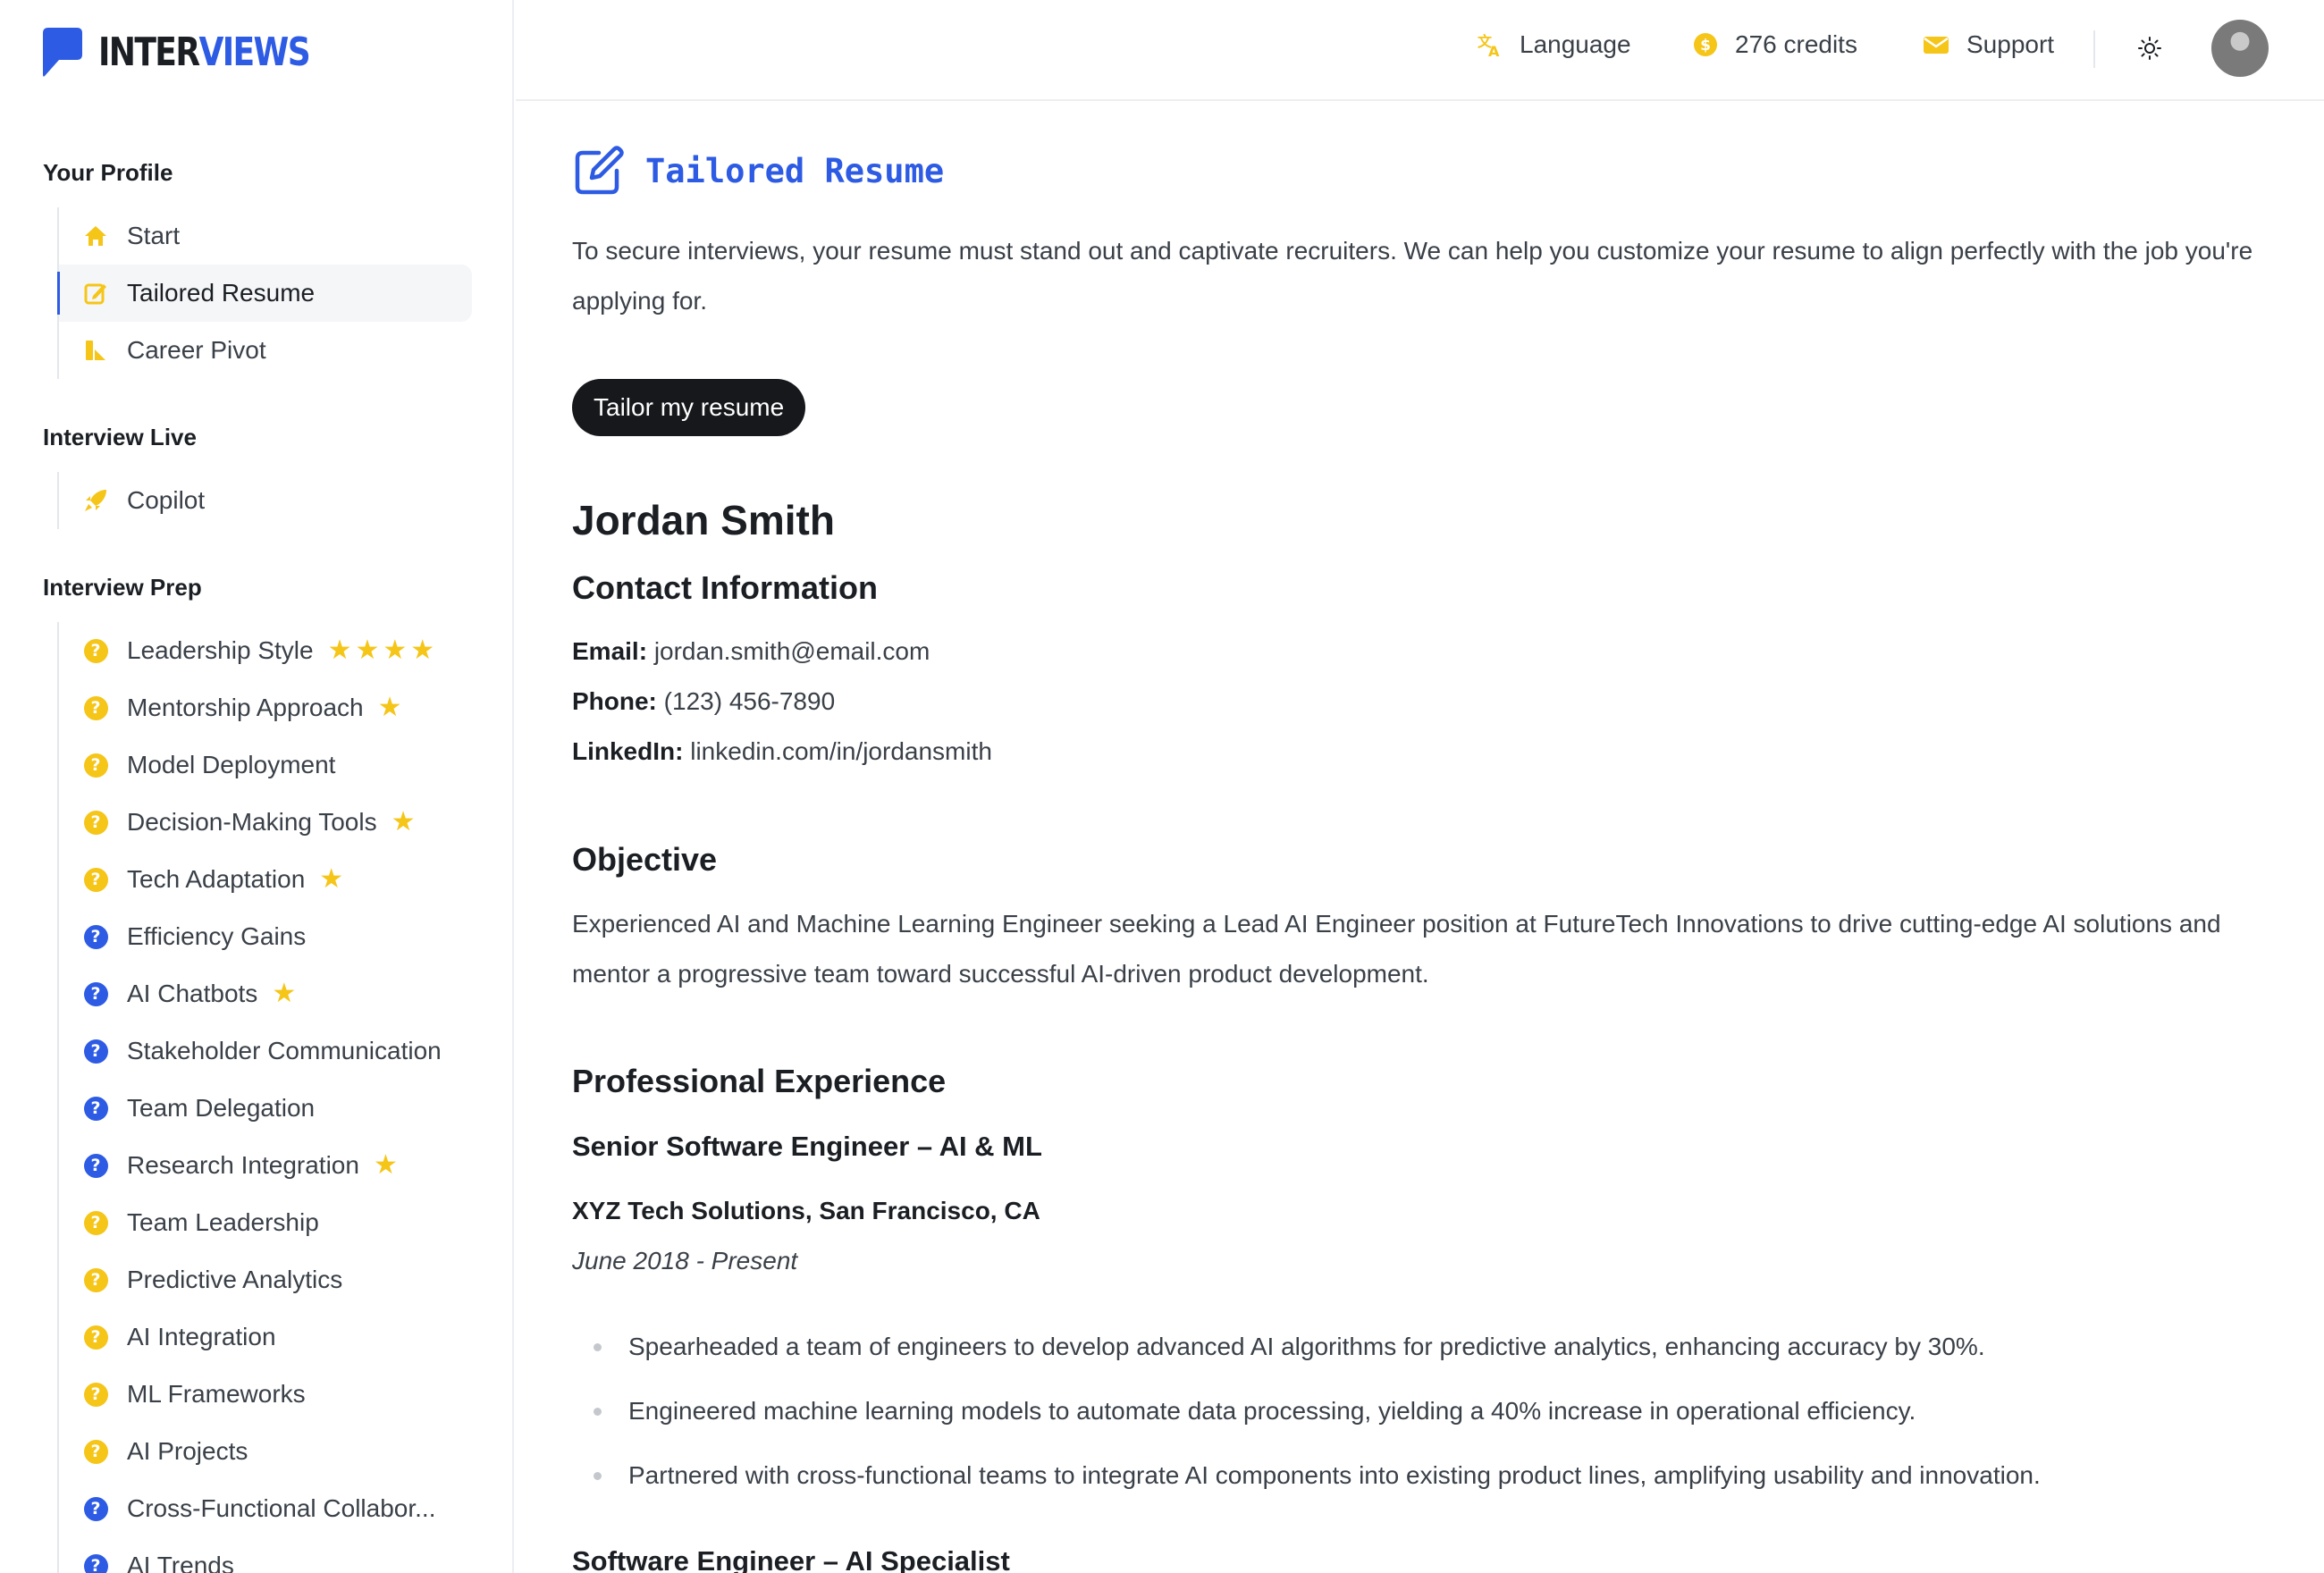 This screenshot has width=2324, height=1573. What do you see at coordinates (807, 1147) in the screenshot?
I see `job-title: Senior Software Engineer – AI & ML` at bounding box center [807, 1147].